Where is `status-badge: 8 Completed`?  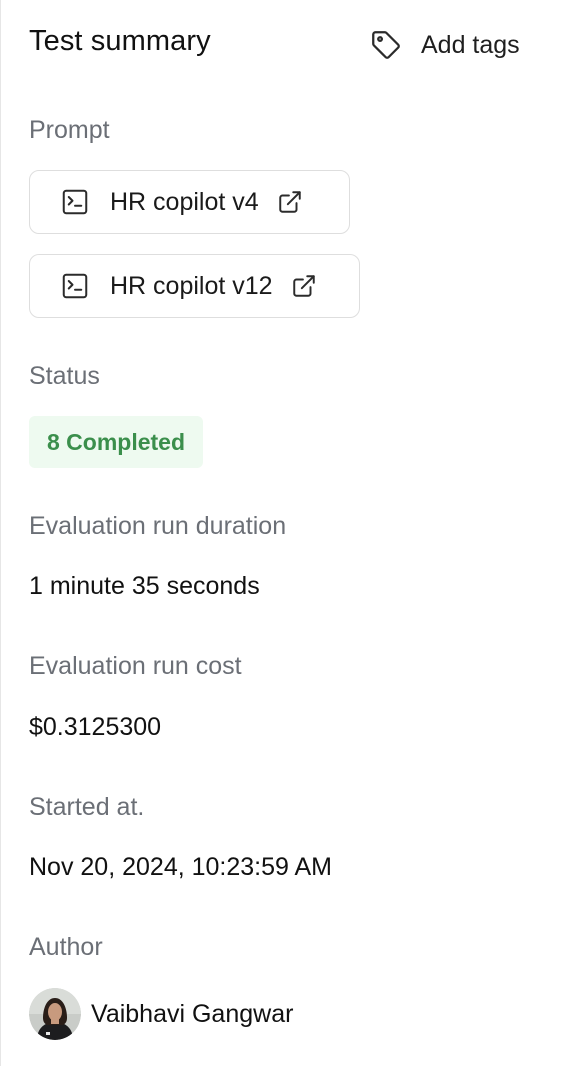 status-badge: 8 Completed is located at coordinates (116, 442).